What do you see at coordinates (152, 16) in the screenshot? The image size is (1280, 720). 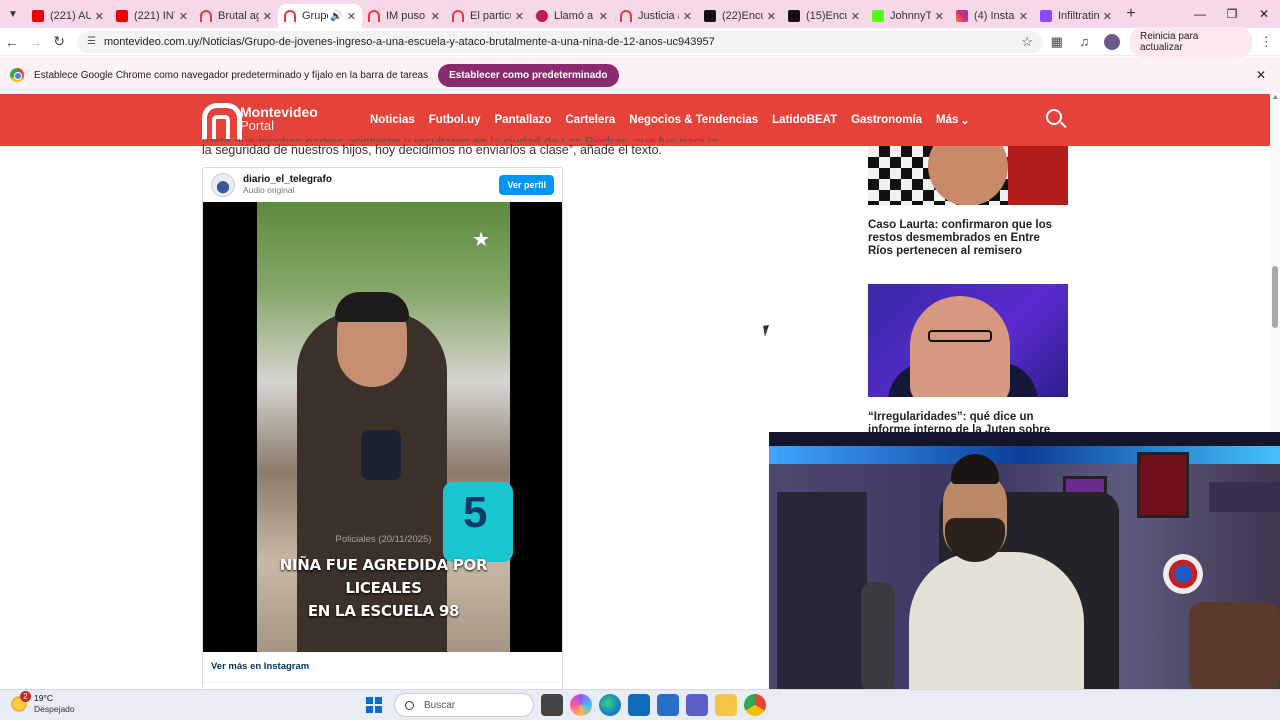 I see `tab: (221) INTE ✕` at bounding box center [152, 16].